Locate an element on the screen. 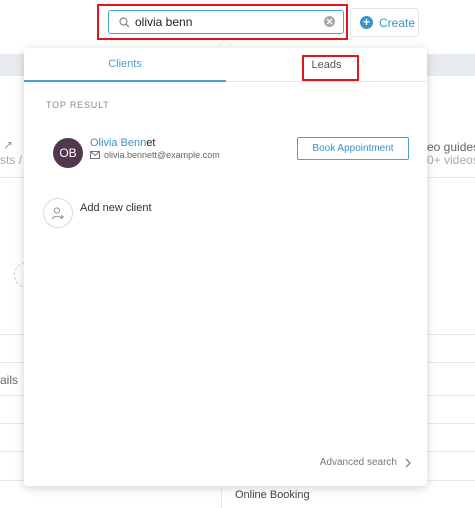 This screenshot has width=475, height=508. clear-search-icon is located at coordinates (329, 21).